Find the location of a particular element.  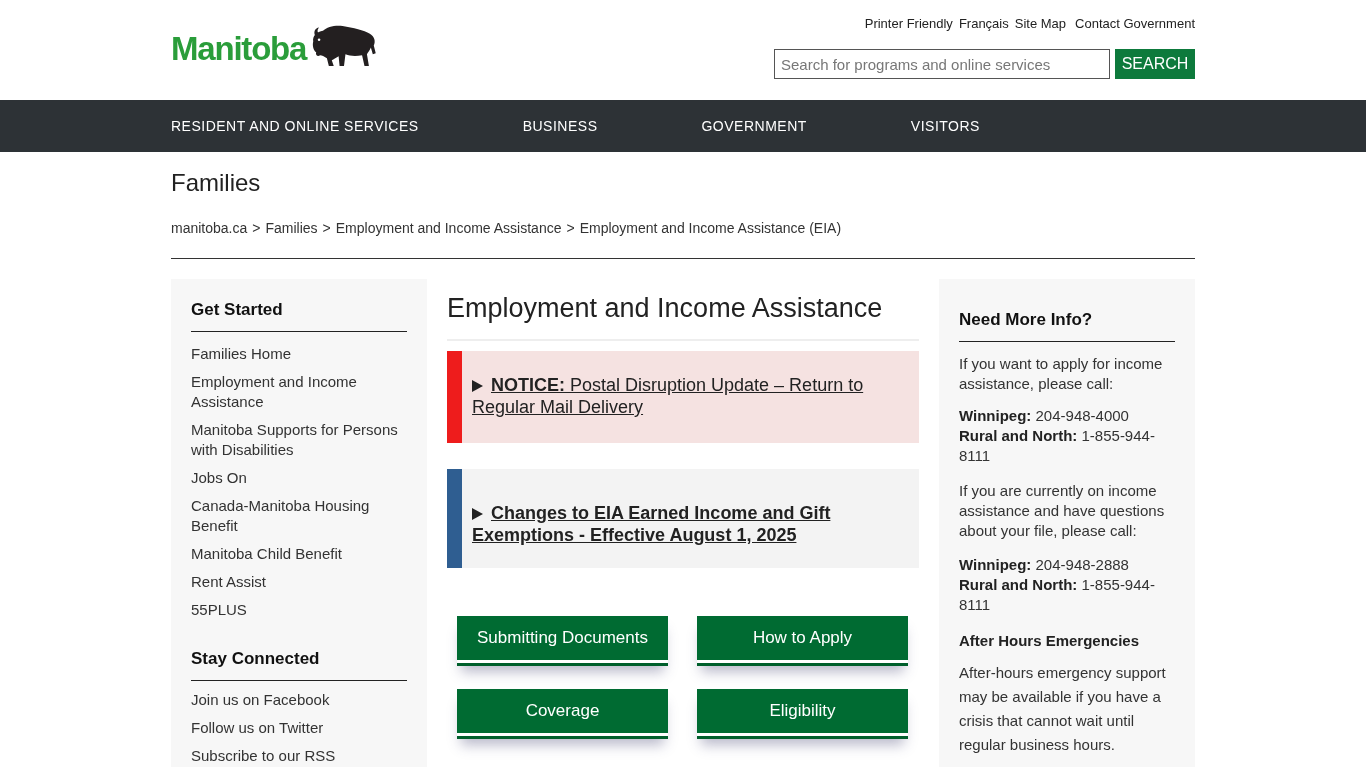

tile-button: Eligibility is located at coordinates (802, 714).